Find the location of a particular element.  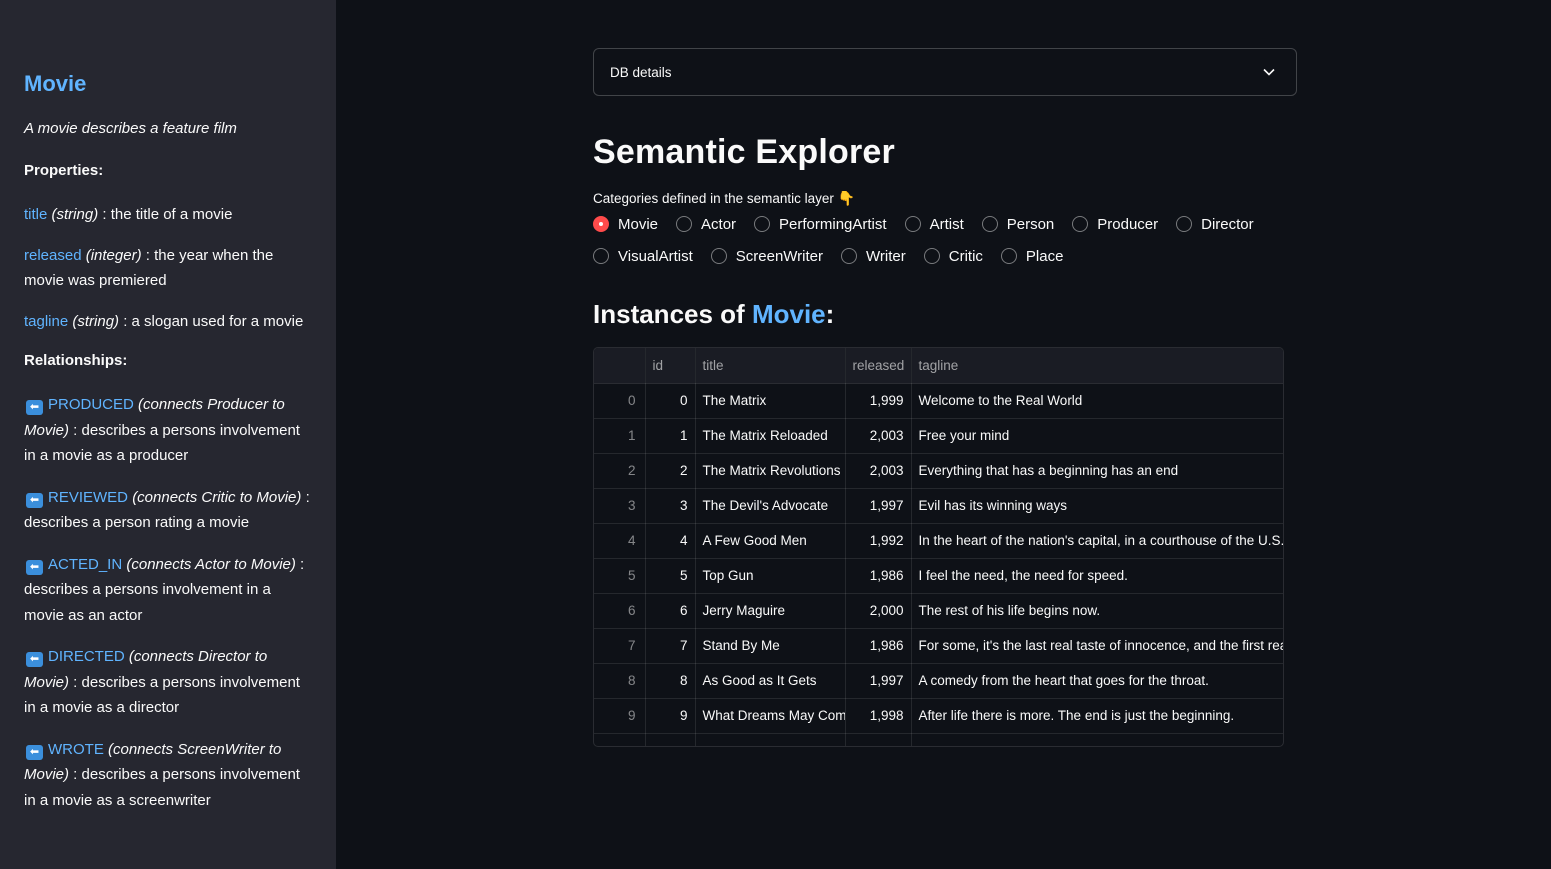

db-details-expander: DB details is located at coordinates (945, 72).